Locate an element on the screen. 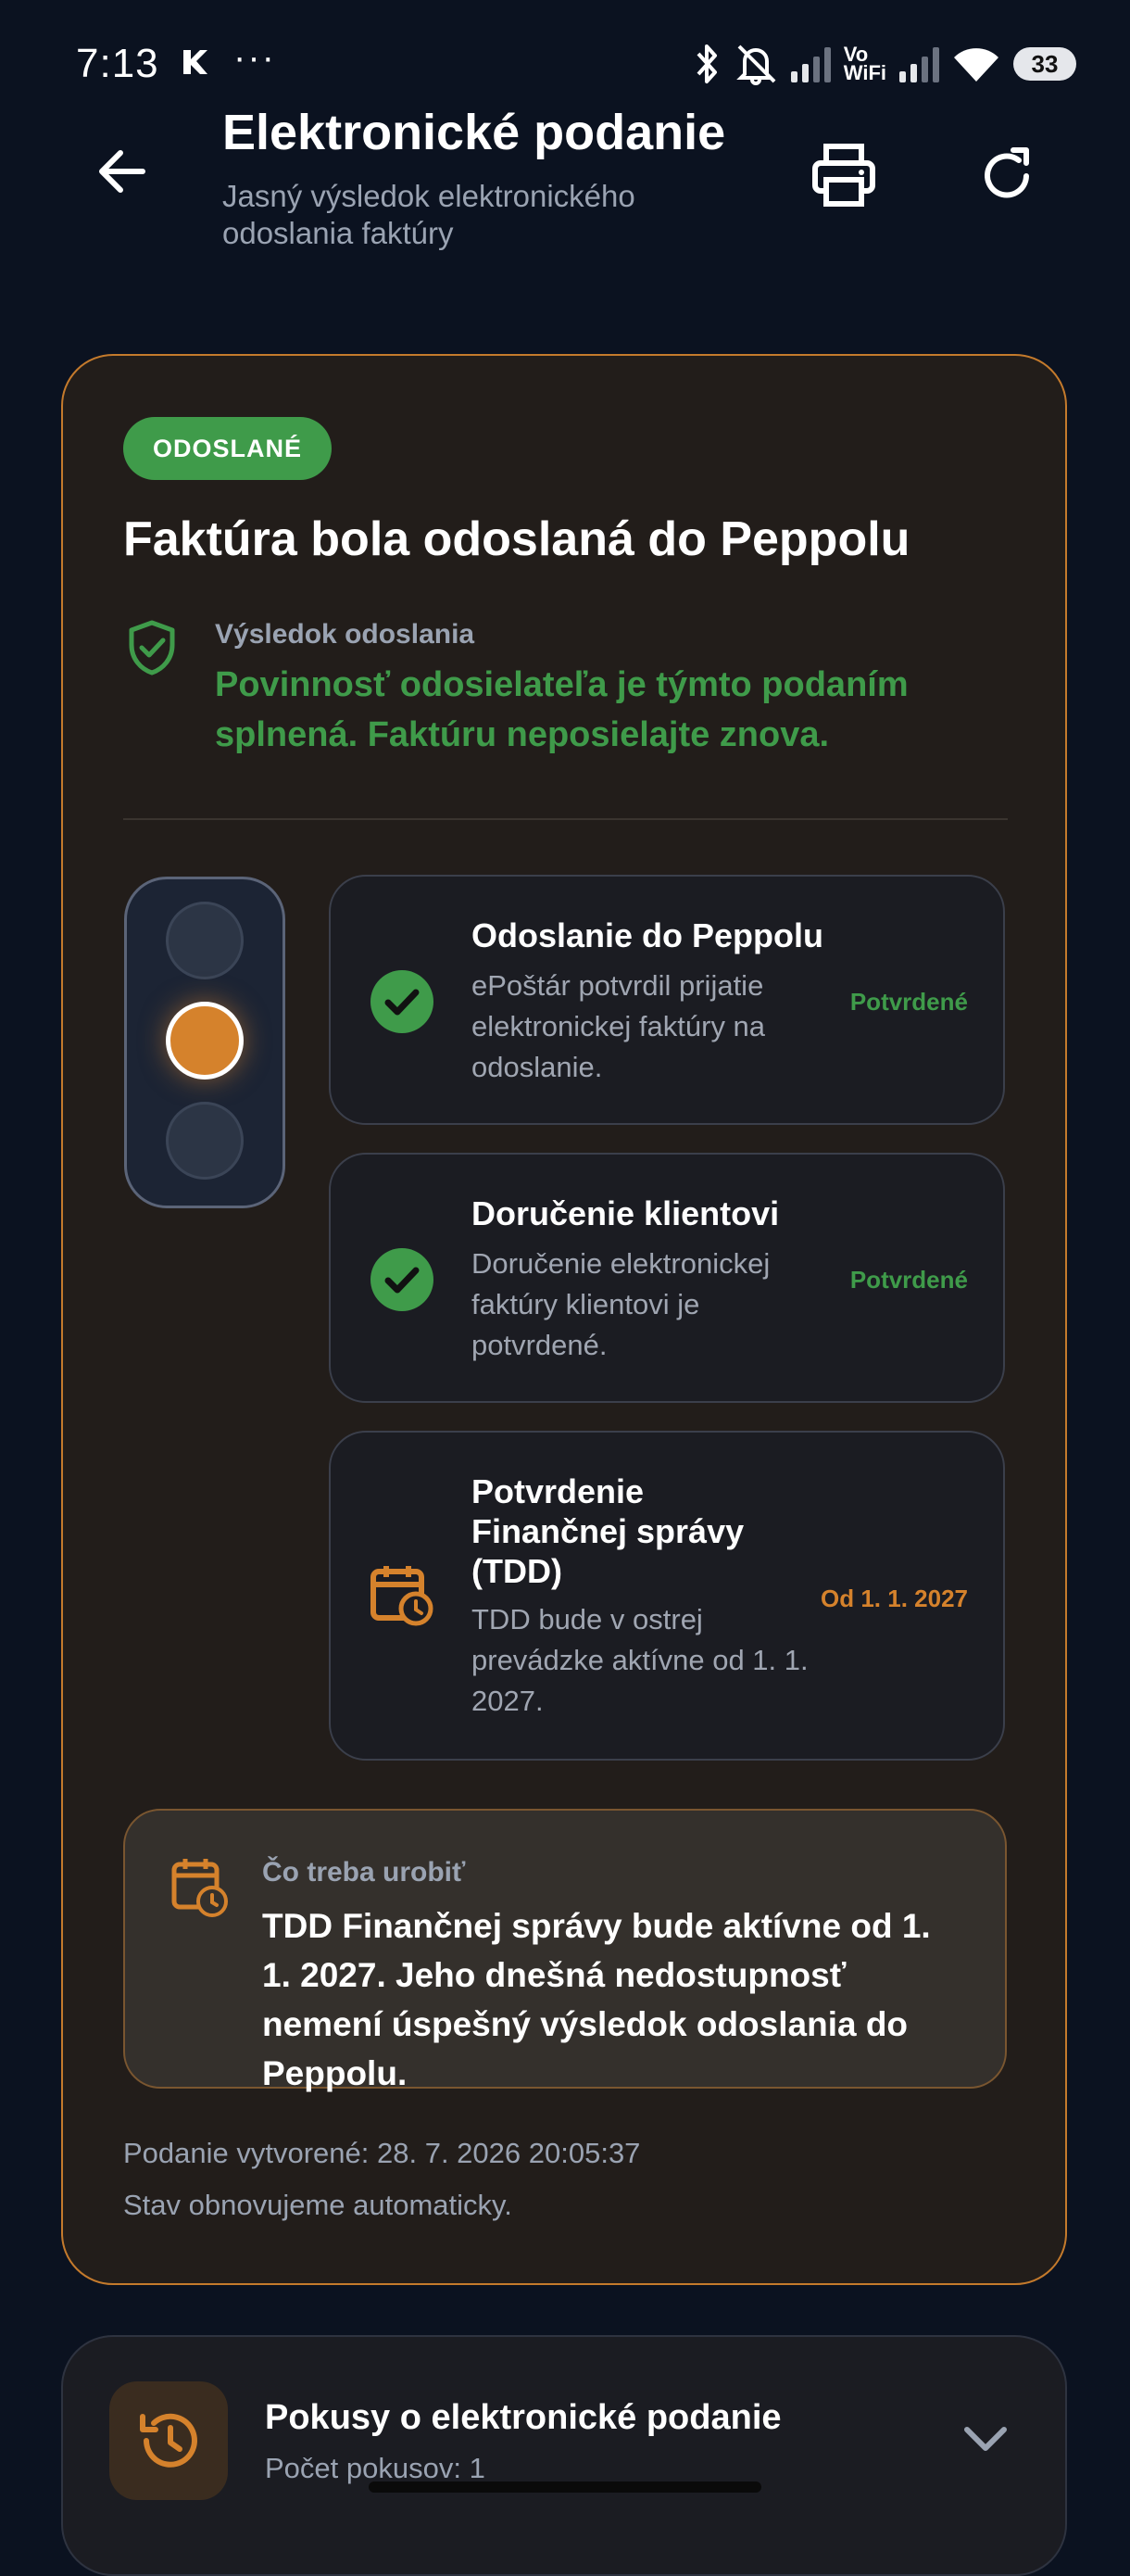 The image size is (1130, 2576). attempts-title: Pokusy o elektronické podanie is located at coordinates (523, 2417).